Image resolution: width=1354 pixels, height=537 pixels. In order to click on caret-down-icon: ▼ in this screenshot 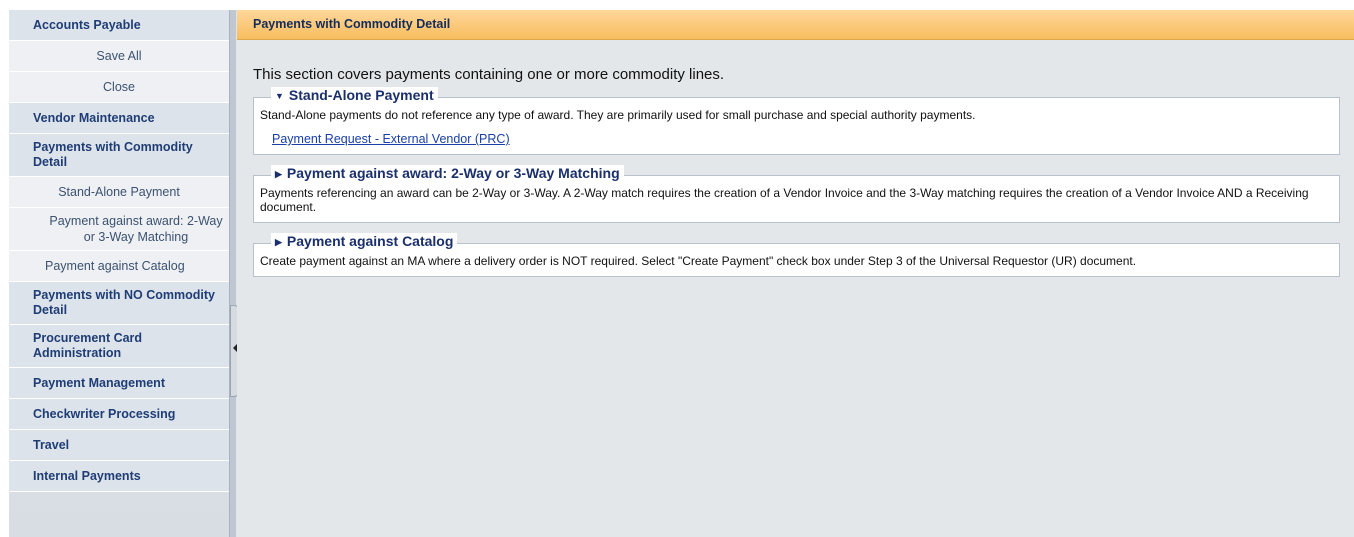, I will do `click(279, 96)`.